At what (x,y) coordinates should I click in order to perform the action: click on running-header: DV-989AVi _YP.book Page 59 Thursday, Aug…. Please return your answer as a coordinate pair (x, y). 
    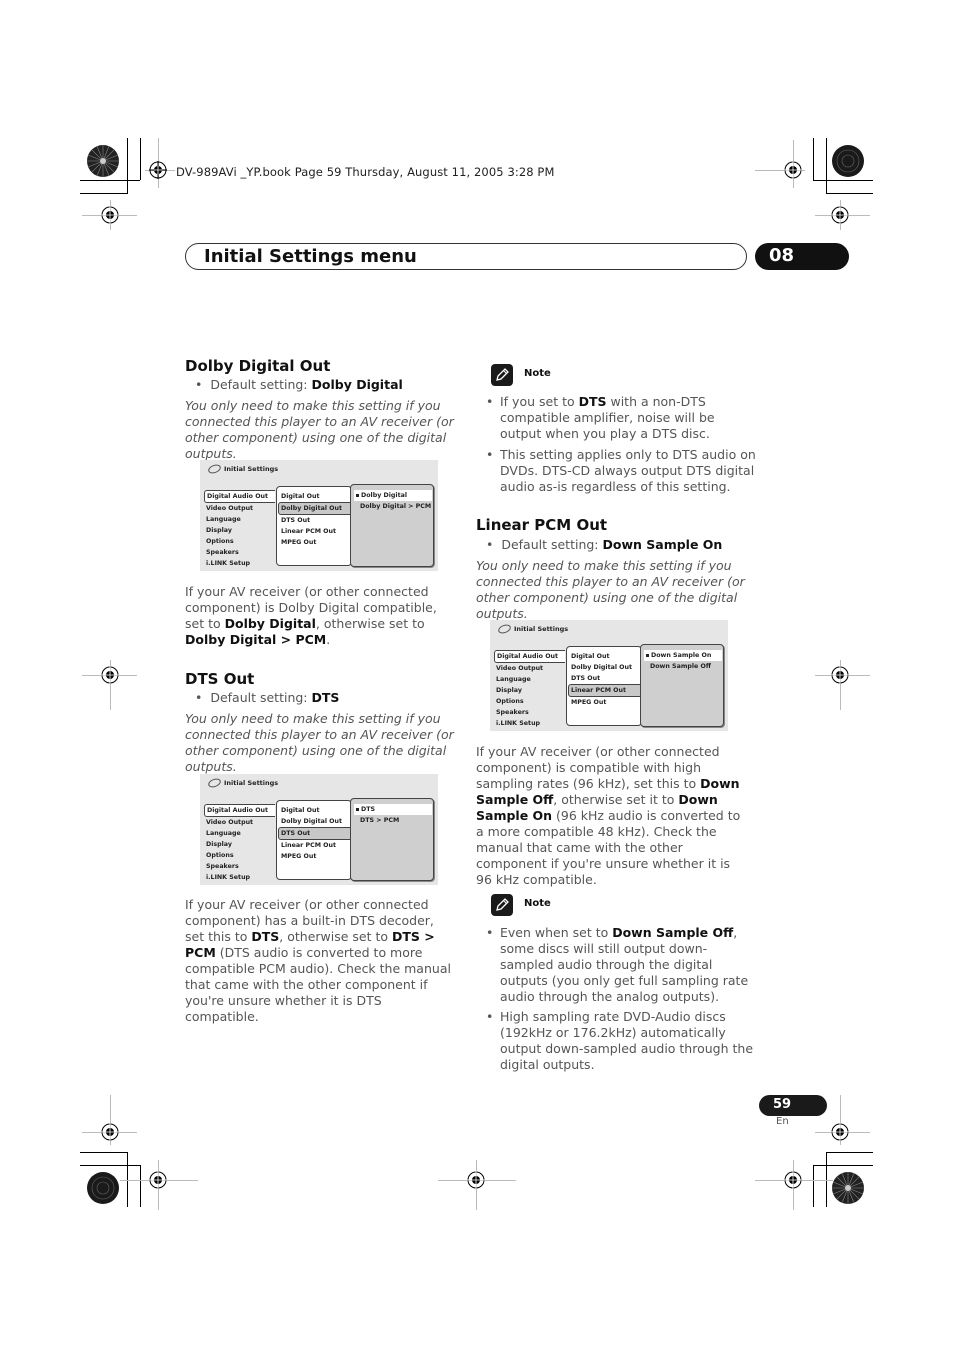
    Looking at the image, I should click on (365, 172).